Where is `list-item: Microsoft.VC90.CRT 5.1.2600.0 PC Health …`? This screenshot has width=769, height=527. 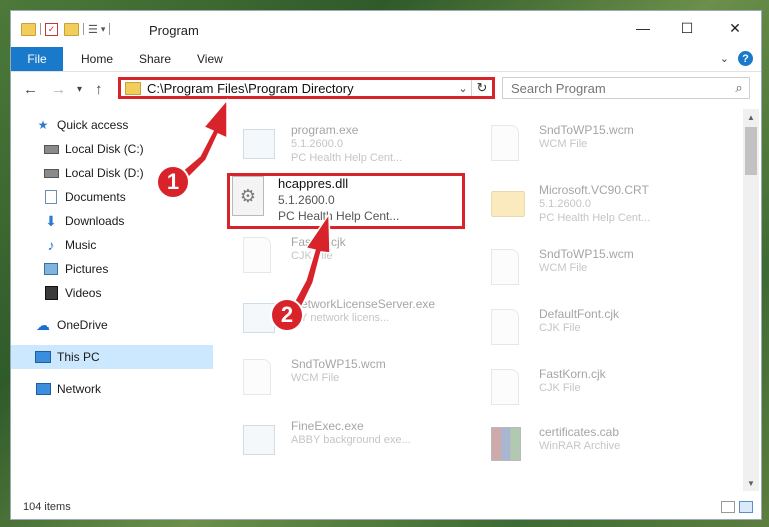 list-item: Microsoft.VC90.CRT 5.1.2600.0 PC Health … is located at coordinates (606, 204).